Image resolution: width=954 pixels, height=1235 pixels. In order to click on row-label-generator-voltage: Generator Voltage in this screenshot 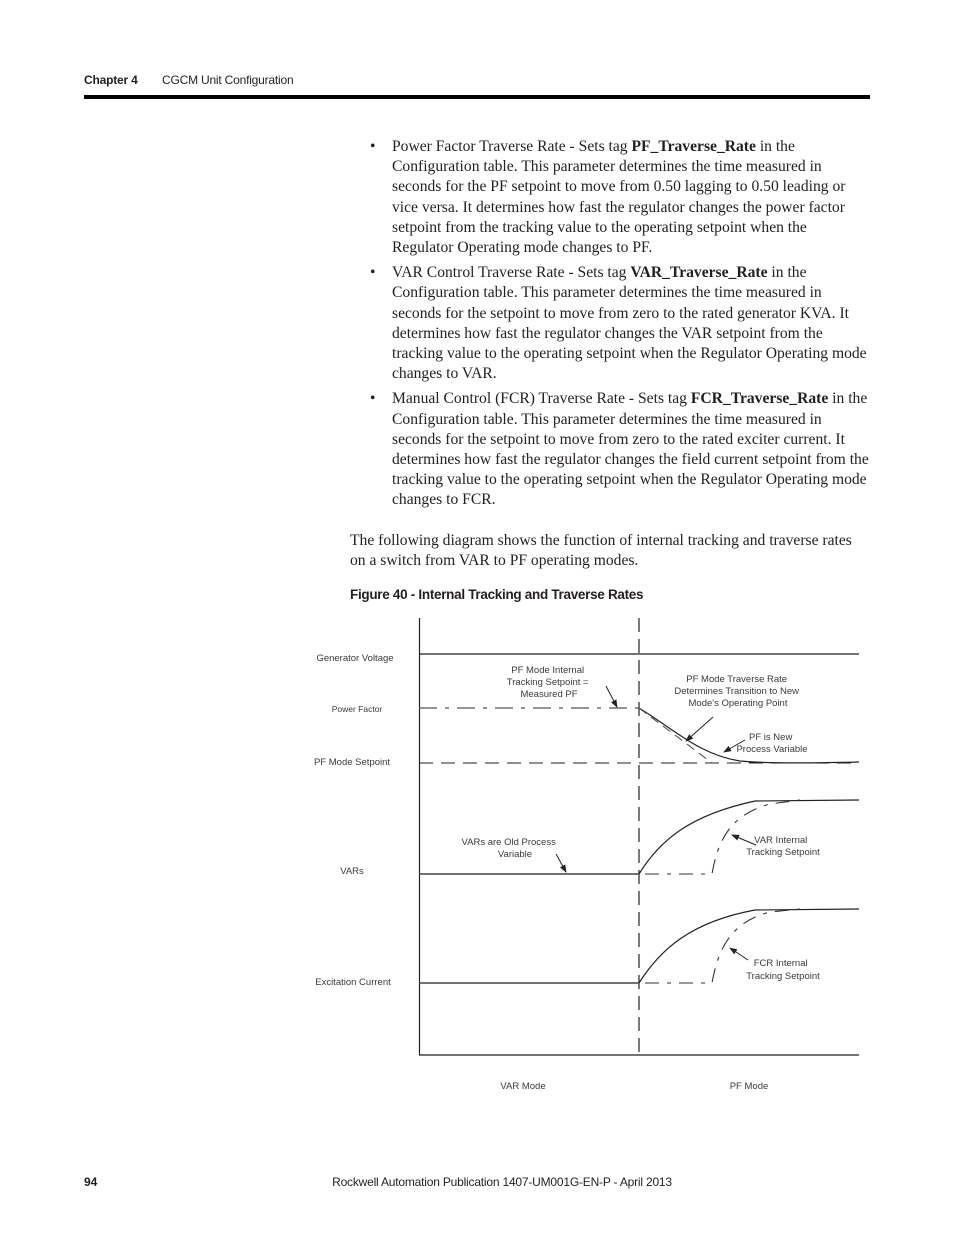, I will do `click(354, 658)`.